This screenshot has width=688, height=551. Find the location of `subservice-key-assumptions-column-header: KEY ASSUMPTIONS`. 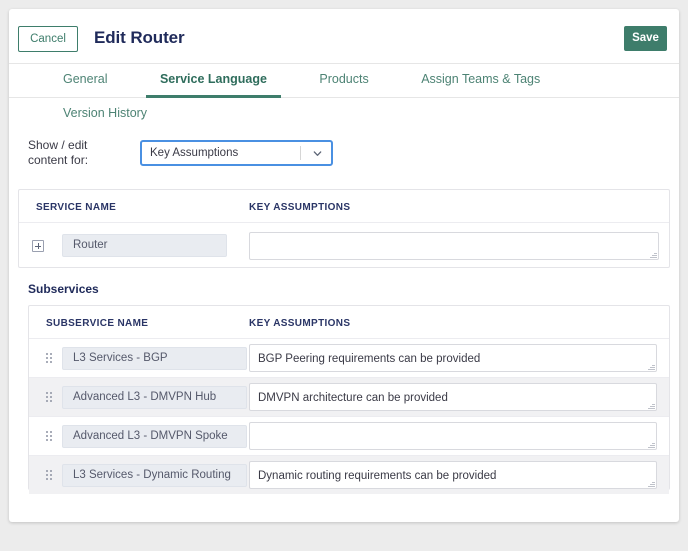

subservice-key-assumptions-column-header: KEY ASSUMPTIONS is located at coordinates (300, 323).